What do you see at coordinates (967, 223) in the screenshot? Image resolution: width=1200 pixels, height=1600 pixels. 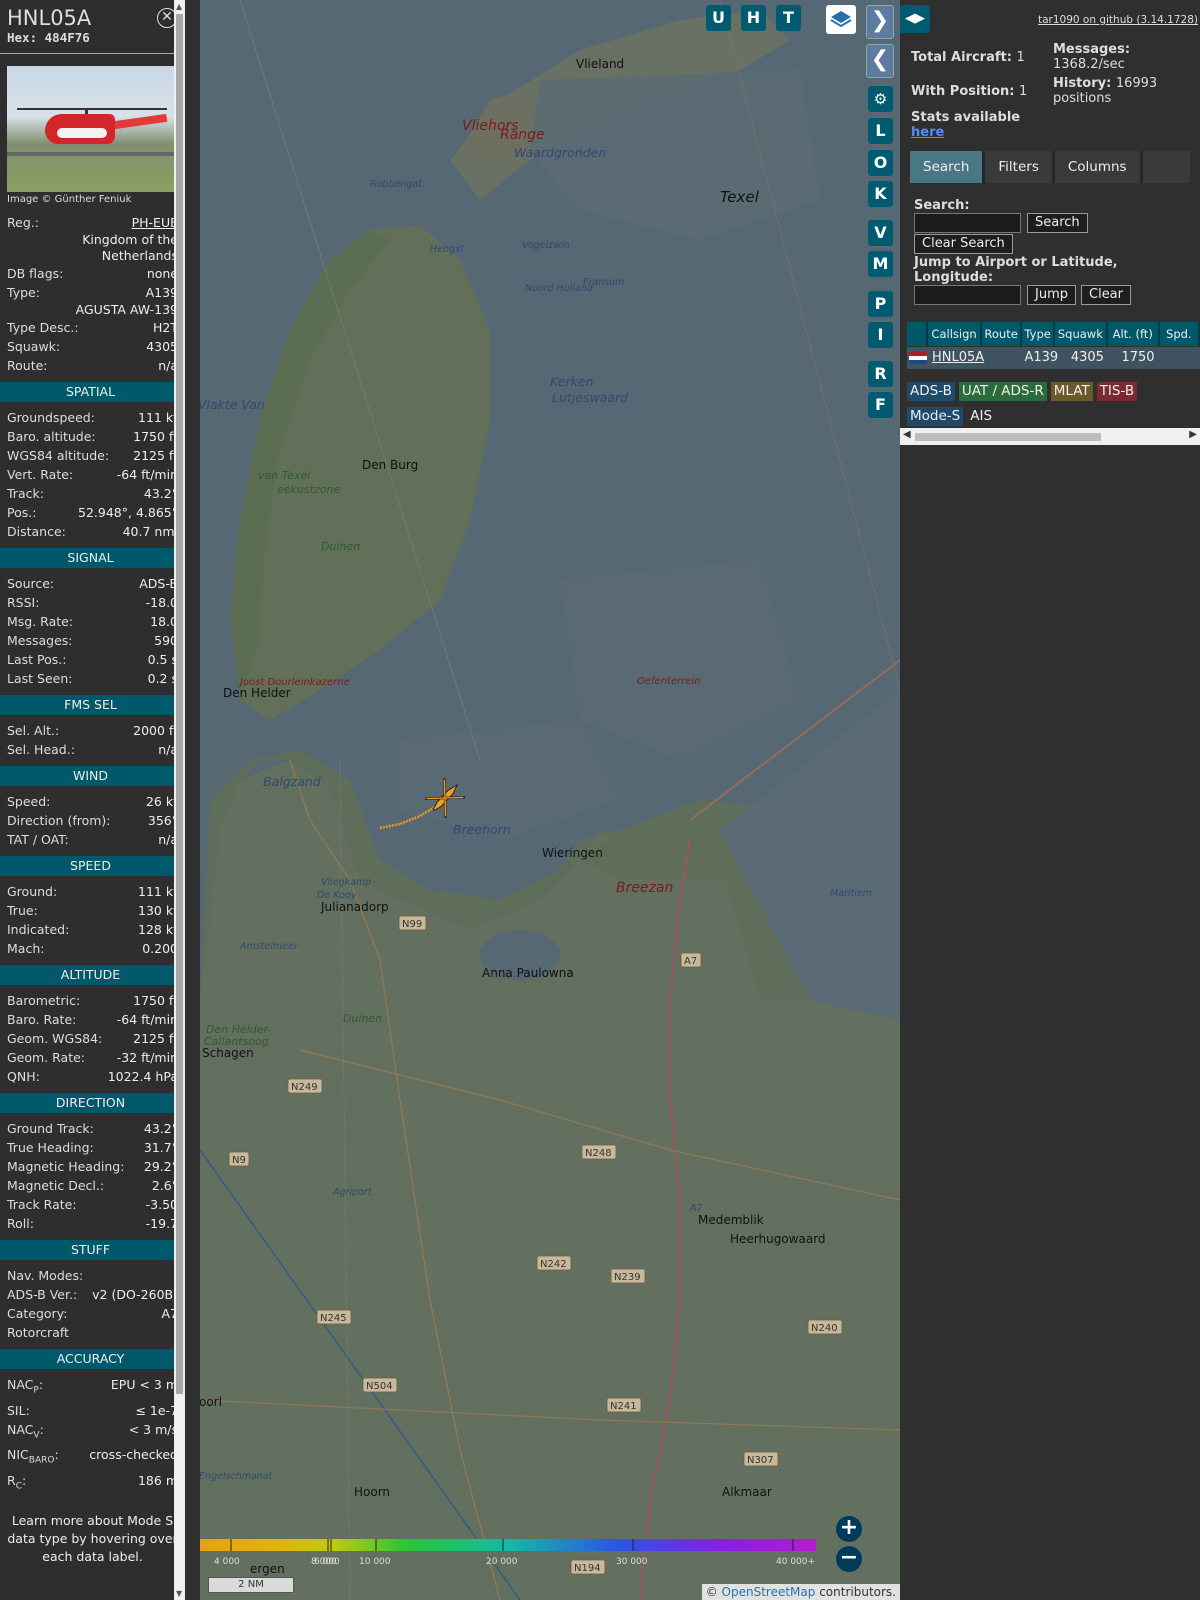 I see `search-input` at bounding box center [967, 223].